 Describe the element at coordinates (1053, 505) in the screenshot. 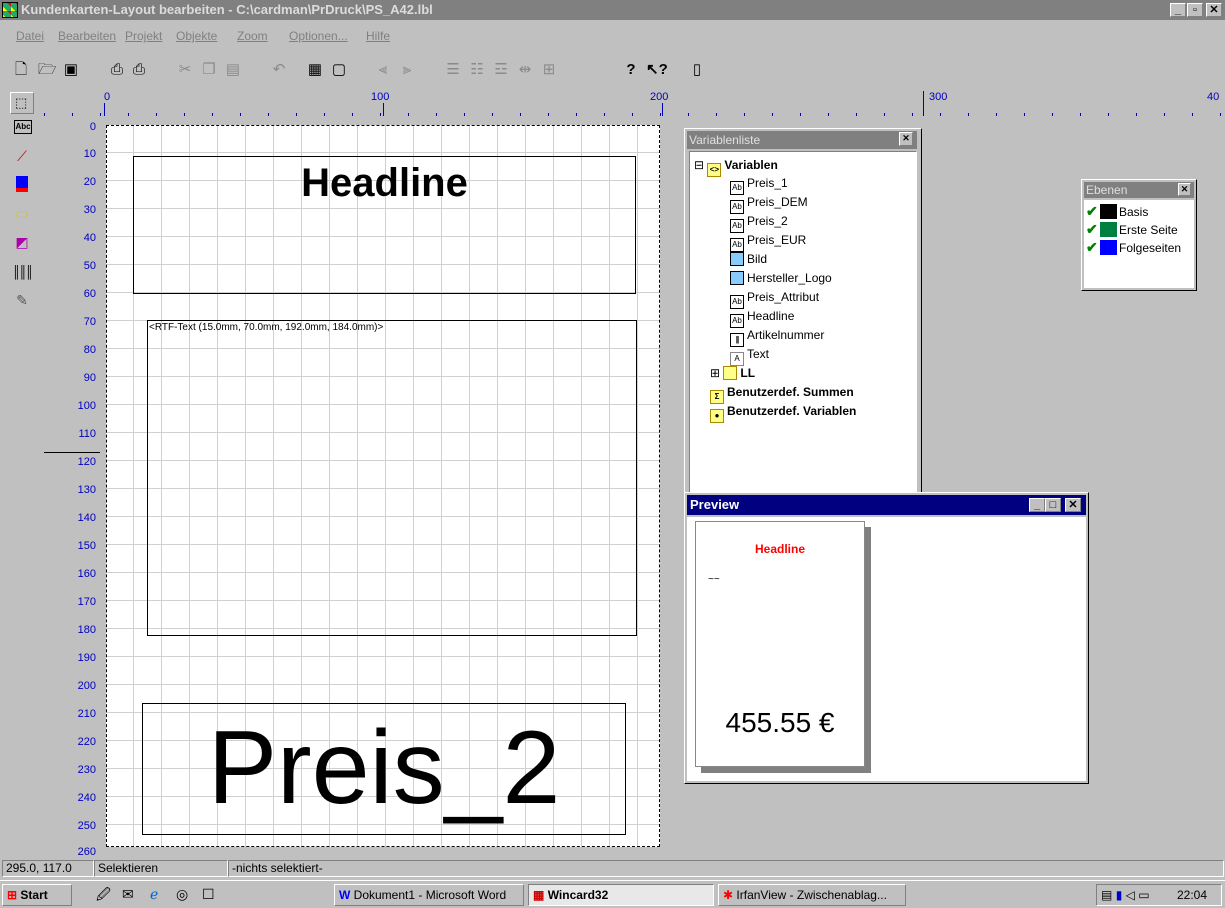

I see `preview-maximize-button: □` at that location.